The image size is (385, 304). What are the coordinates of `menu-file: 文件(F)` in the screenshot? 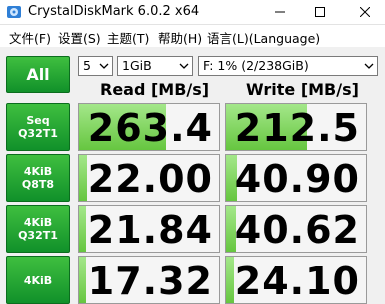 It's located at (30, 37).